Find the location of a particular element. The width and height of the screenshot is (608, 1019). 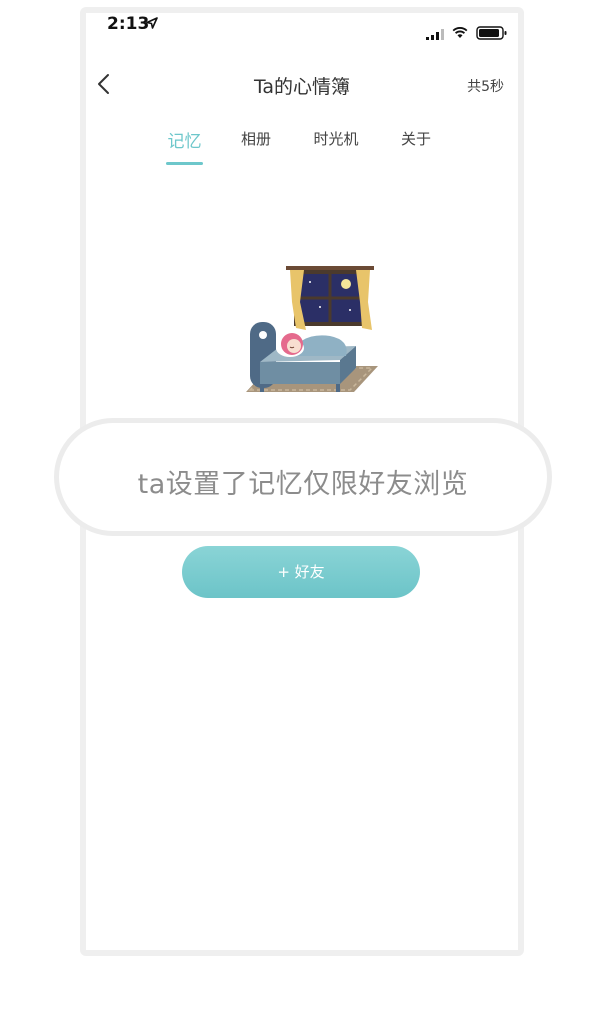

tab-about: 关于 is located at coordinates (416, 138).